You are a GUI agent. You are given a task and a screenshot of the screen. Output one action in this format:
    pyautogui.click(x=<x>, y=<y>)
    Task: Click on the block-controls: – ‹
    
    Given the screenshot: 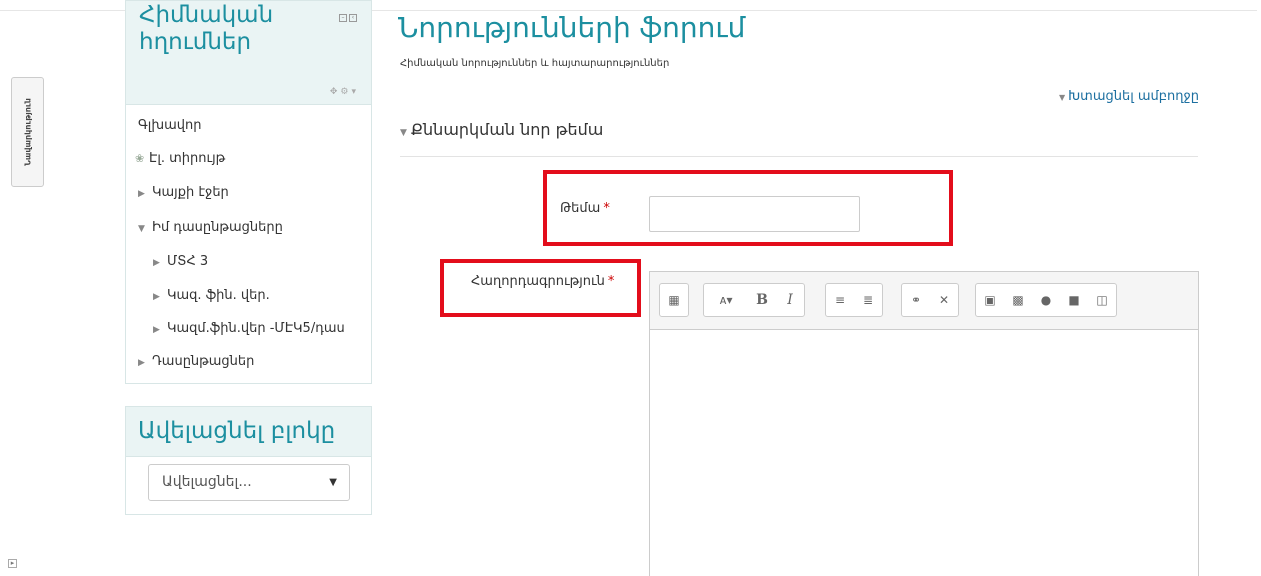 What is the action you would take?
    pyautogui.click(x=348, y=18)
    